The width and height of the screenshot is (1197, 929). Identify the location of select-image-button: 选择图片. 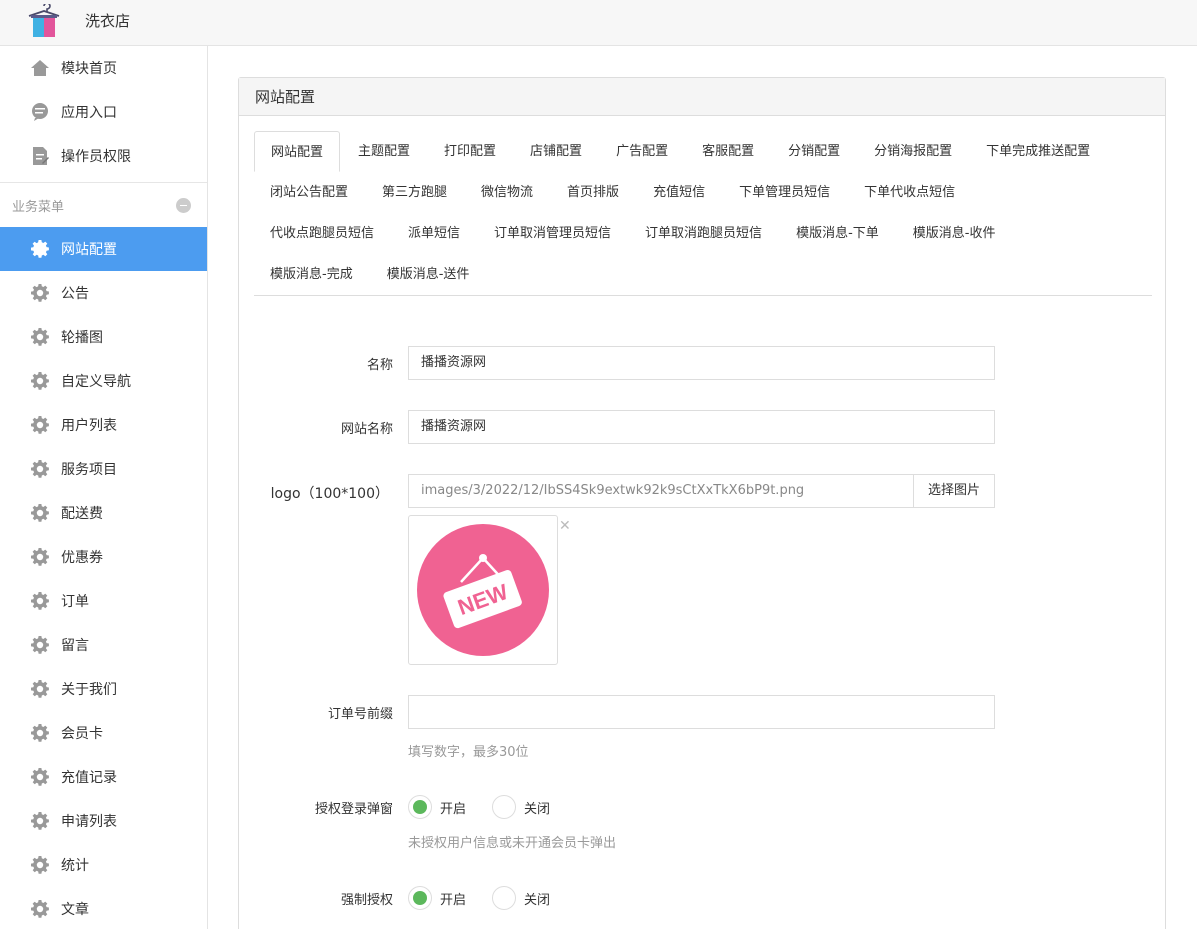
(954, 491).